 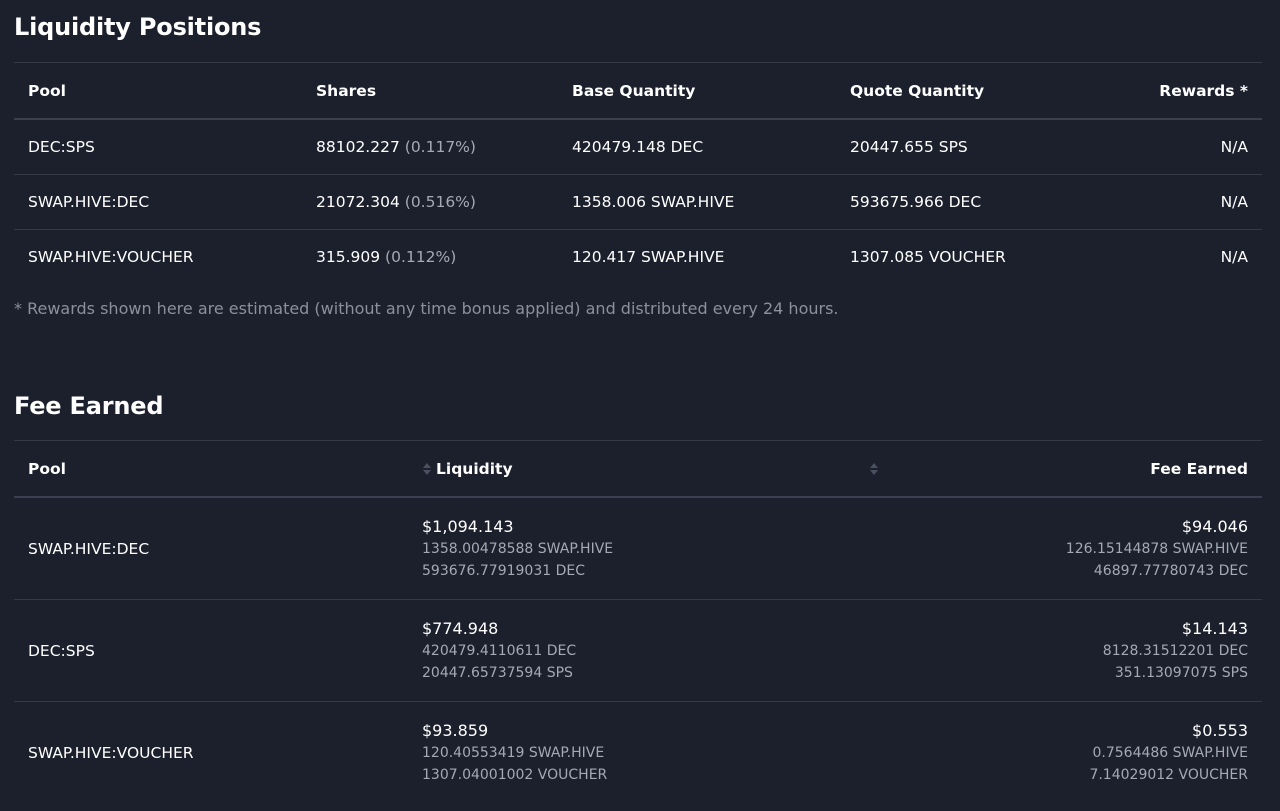 What do you see at coordinates (499, 651) in the screenshot?
I see `liquidity-amount-a: 420479.4110611 DEC` at bounding box center [499, 651].